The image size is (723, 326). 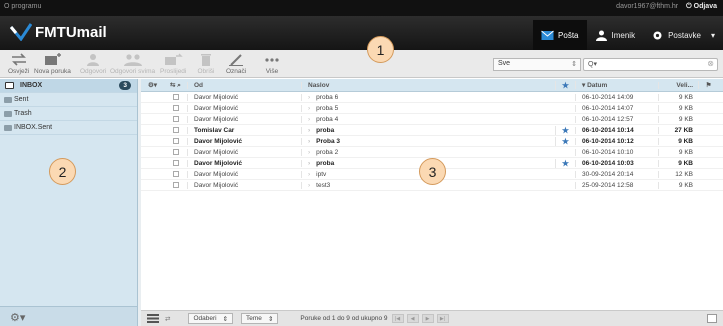 I want to click on first-page-icon: |◀, so click(x=397, y=318).